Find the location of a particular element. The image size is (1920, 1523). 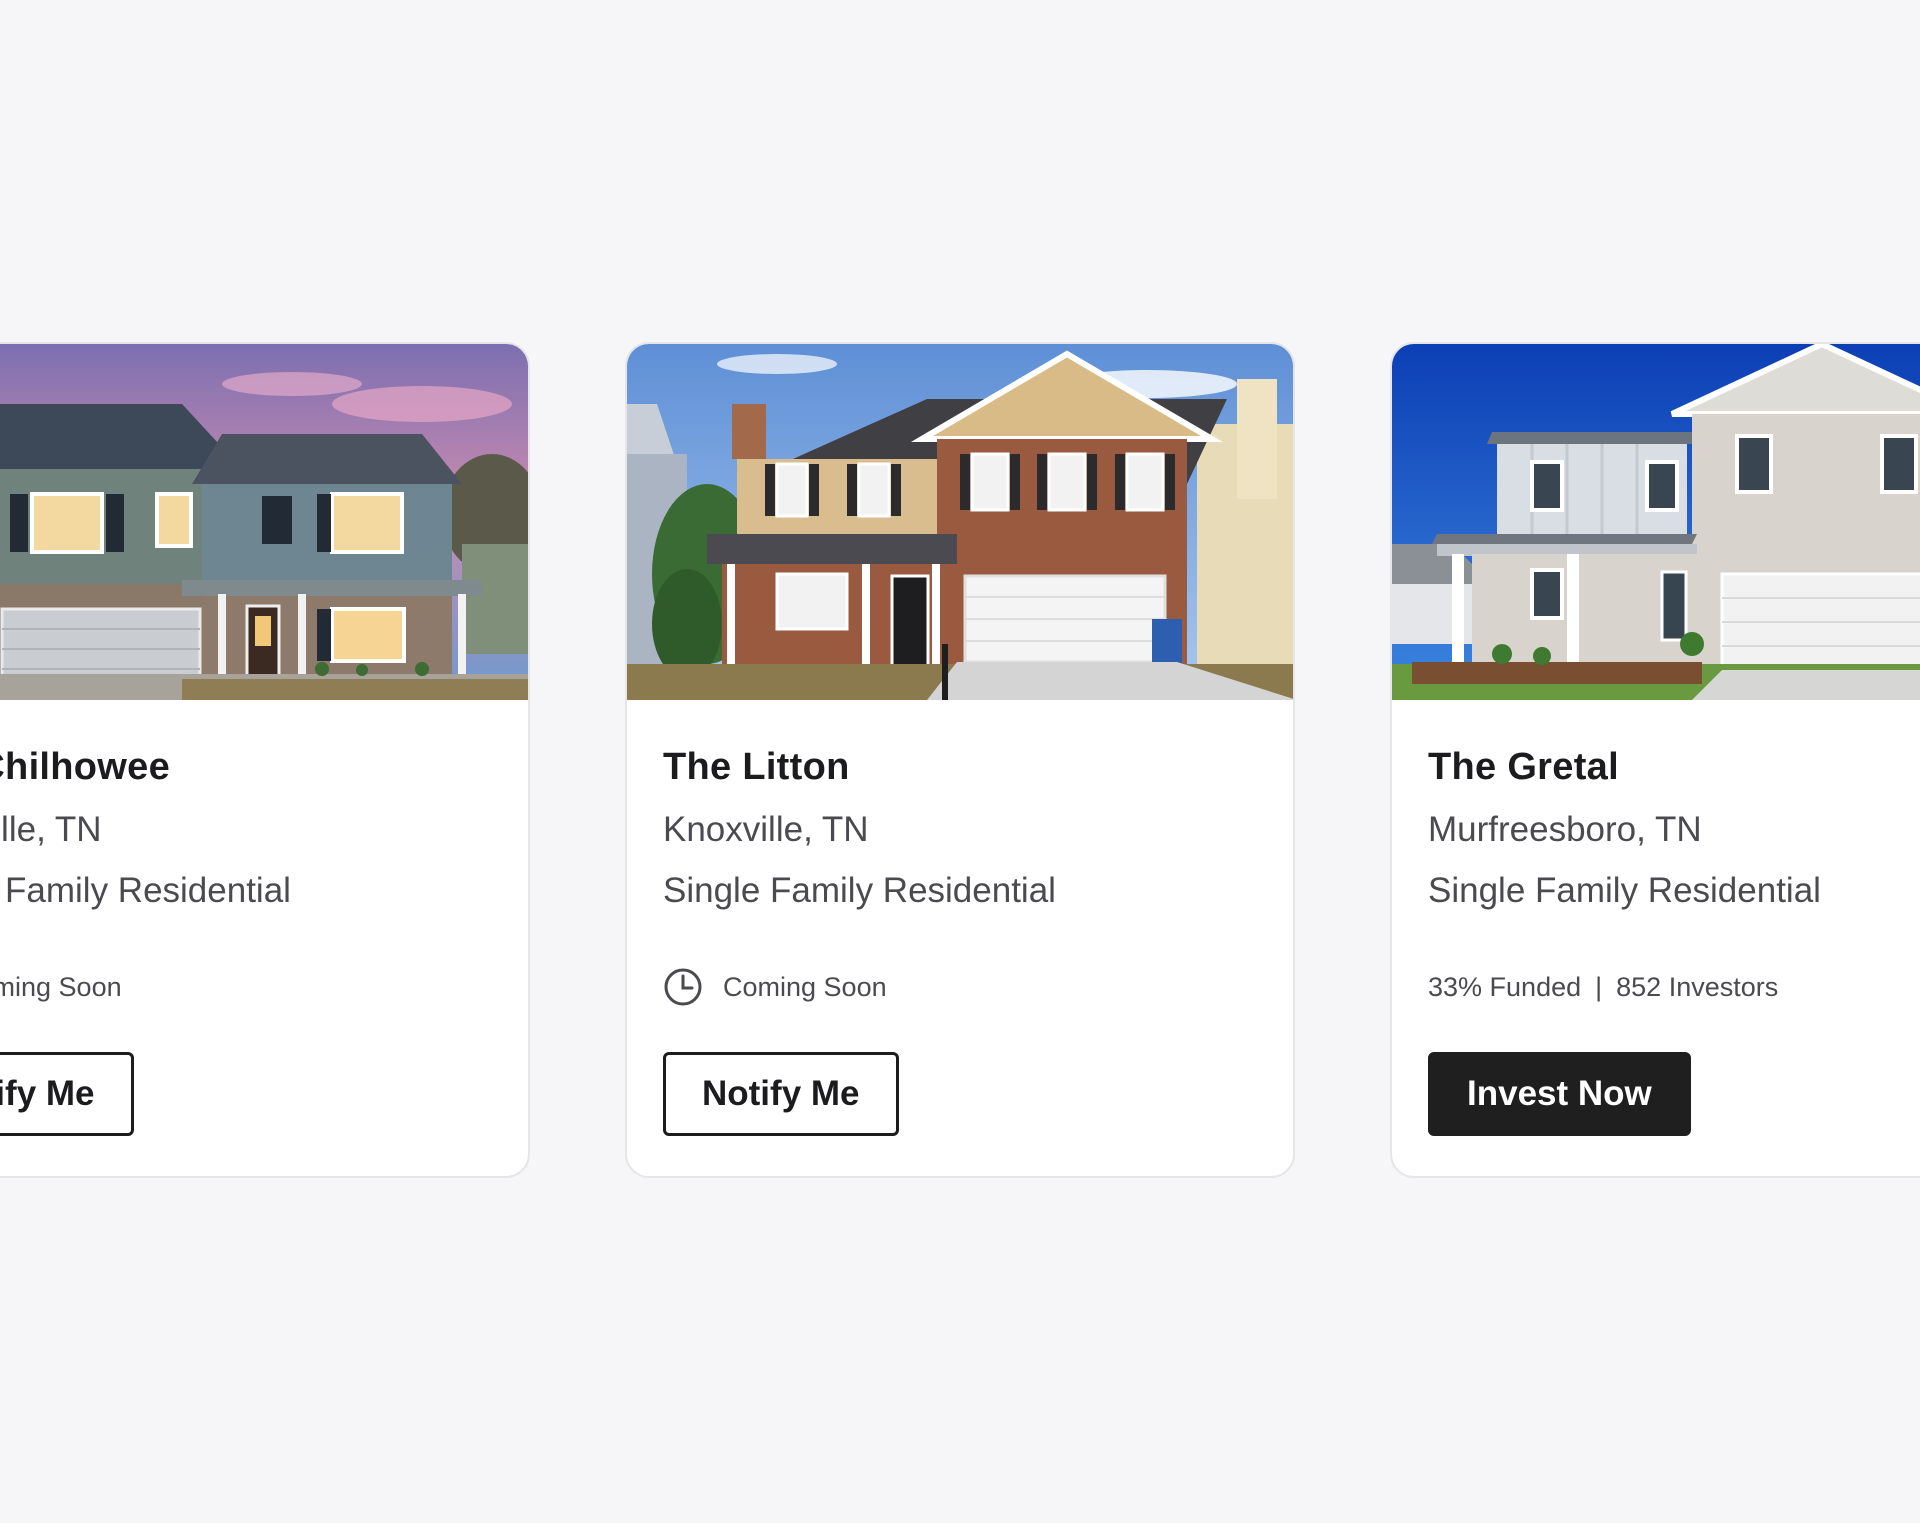

funding-status: 33% Funded | 852 Investors is located at coordinates (1603, 987).